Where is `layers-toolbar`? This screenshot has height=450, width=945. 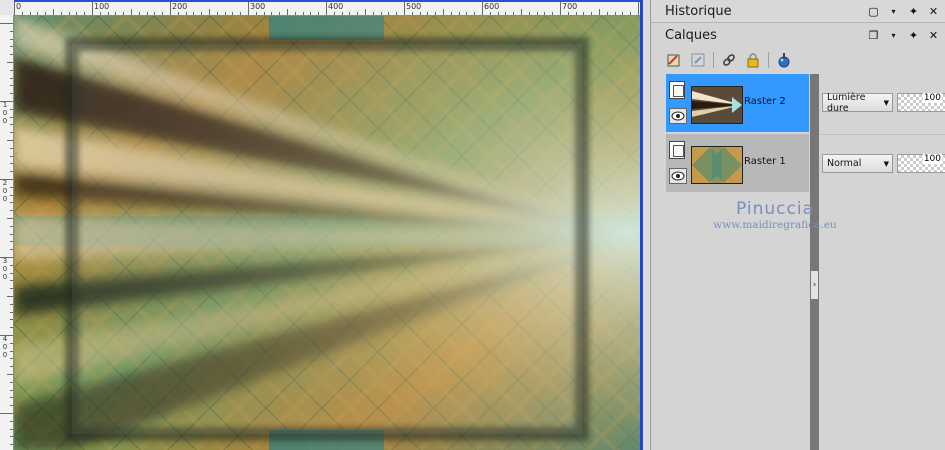
layers-toolbar is located at coordinates (729, 60).